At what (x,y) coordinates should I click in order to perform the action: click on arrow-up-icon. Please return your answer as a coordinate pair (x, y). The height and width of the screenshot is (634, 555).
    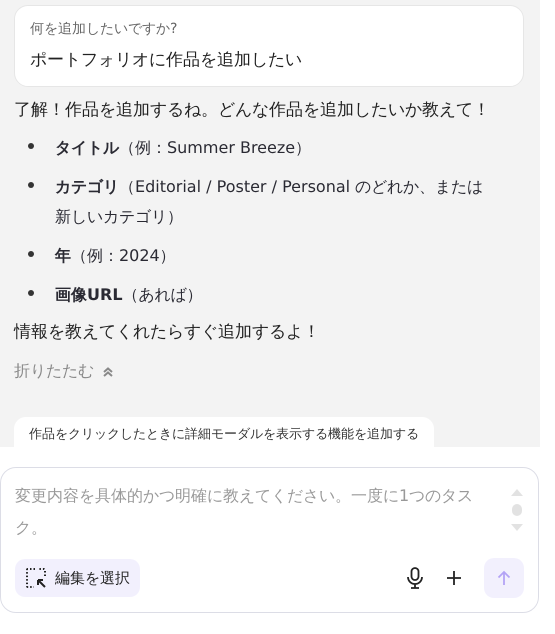
    Looking at the image, I should click on (504, 578).